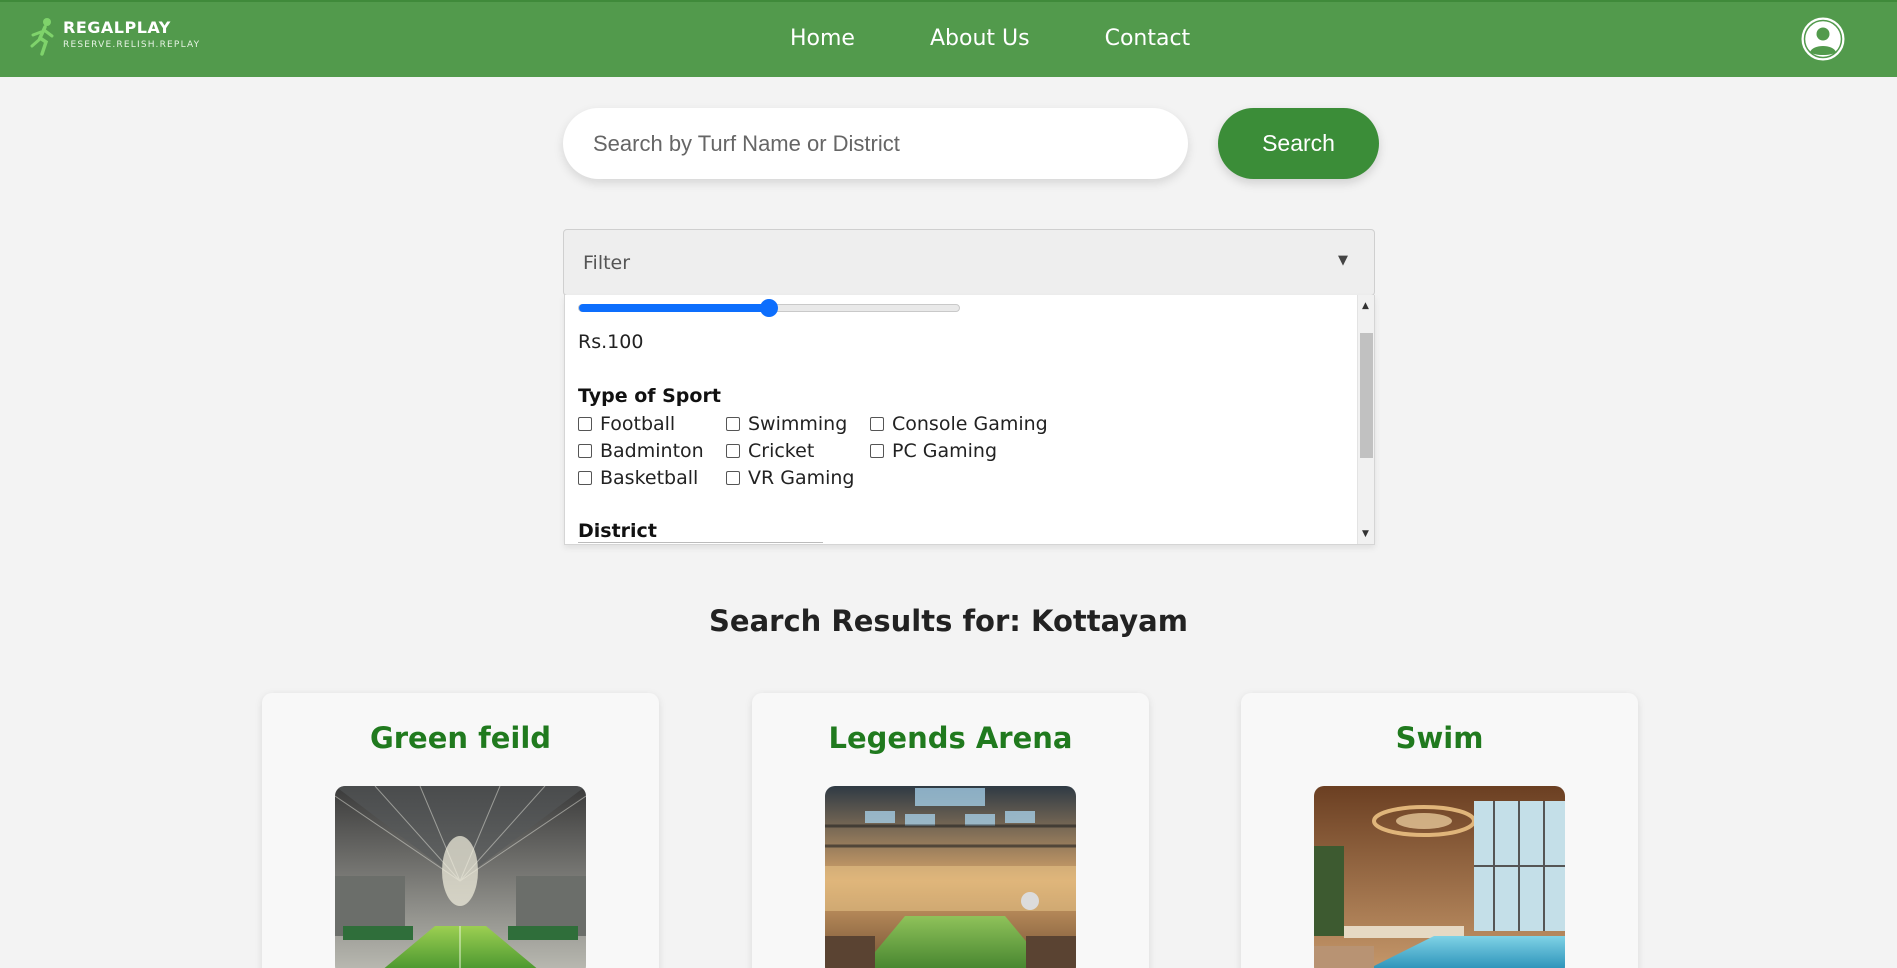 The width and height of the screenshot is (1897, 968). What do you see at coordinates (123, 38) in the screenshot?
I see `brand-logo: REGALPLAY RESERVE.RELISH.REPLAY` at bounding box center [123, 38].